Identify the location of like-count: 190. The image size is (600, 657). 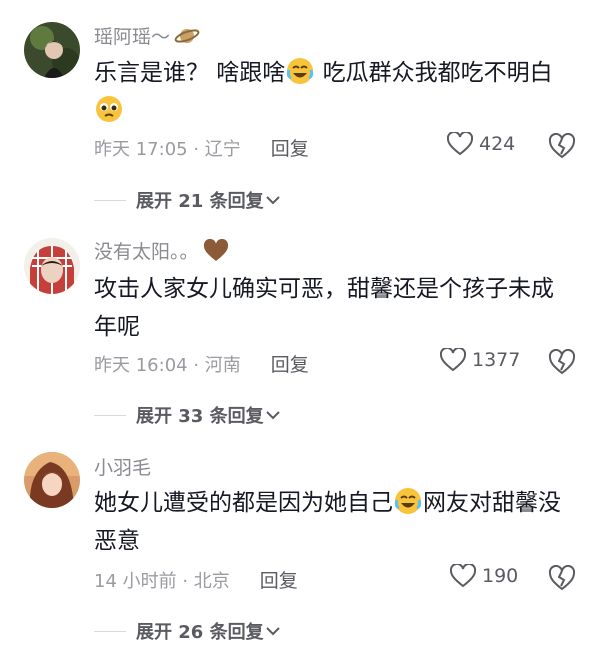
(500, 576).